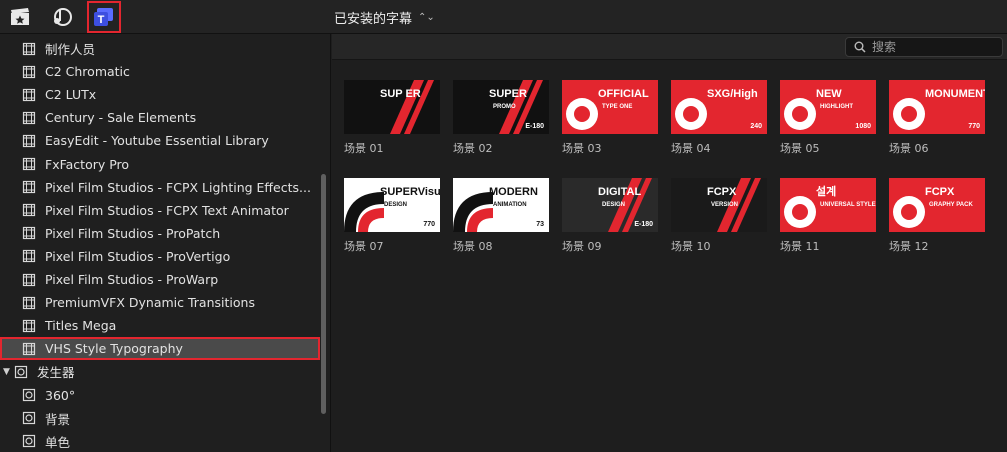 The height and width of the screenshot is (452, 1007). Describe the element at coordinates (828, 205) in the screenshot. I see `thumbnail-image: 설계 UNIVERSAL STYLE` at that location.